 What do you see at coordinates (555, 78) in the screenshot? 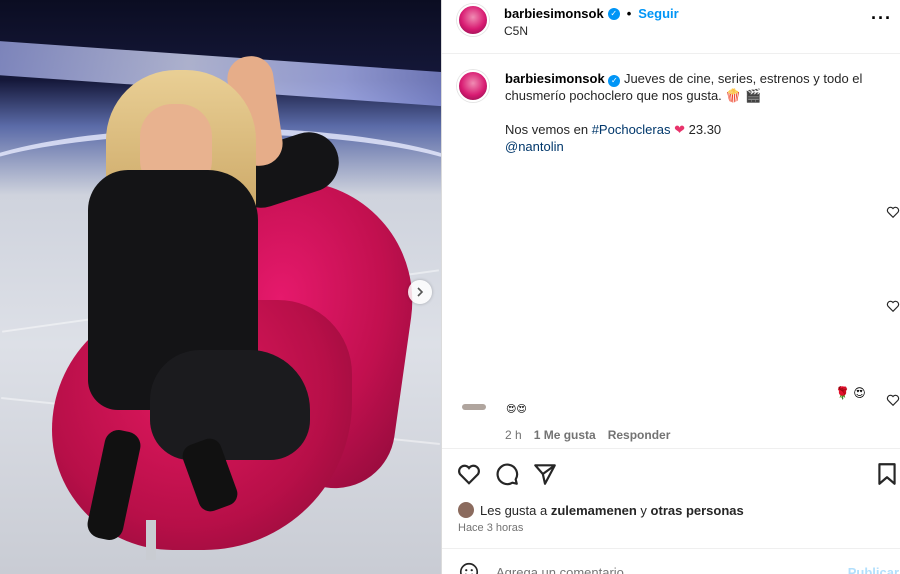
I see `caption-username: barbiesimonsok` at bounding box center [555, 78].